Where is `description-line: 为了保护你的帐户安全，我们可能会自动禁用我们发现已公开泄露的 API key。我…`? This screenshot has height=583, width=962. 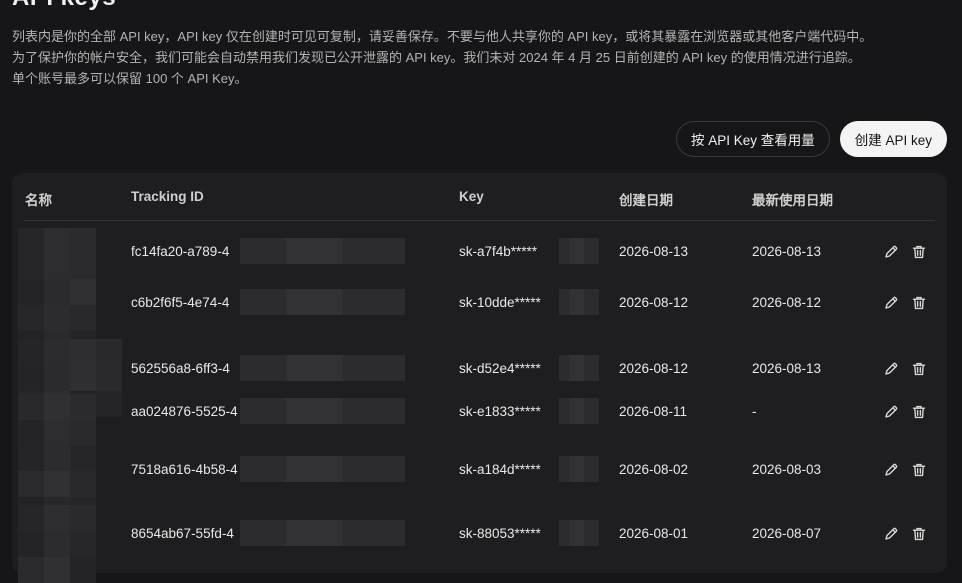 description-line: 为了保护你的帐户安全，我们可能会自动禁用我们发现已公开泄露的 API key。我… is located at coordinates (436, 57).